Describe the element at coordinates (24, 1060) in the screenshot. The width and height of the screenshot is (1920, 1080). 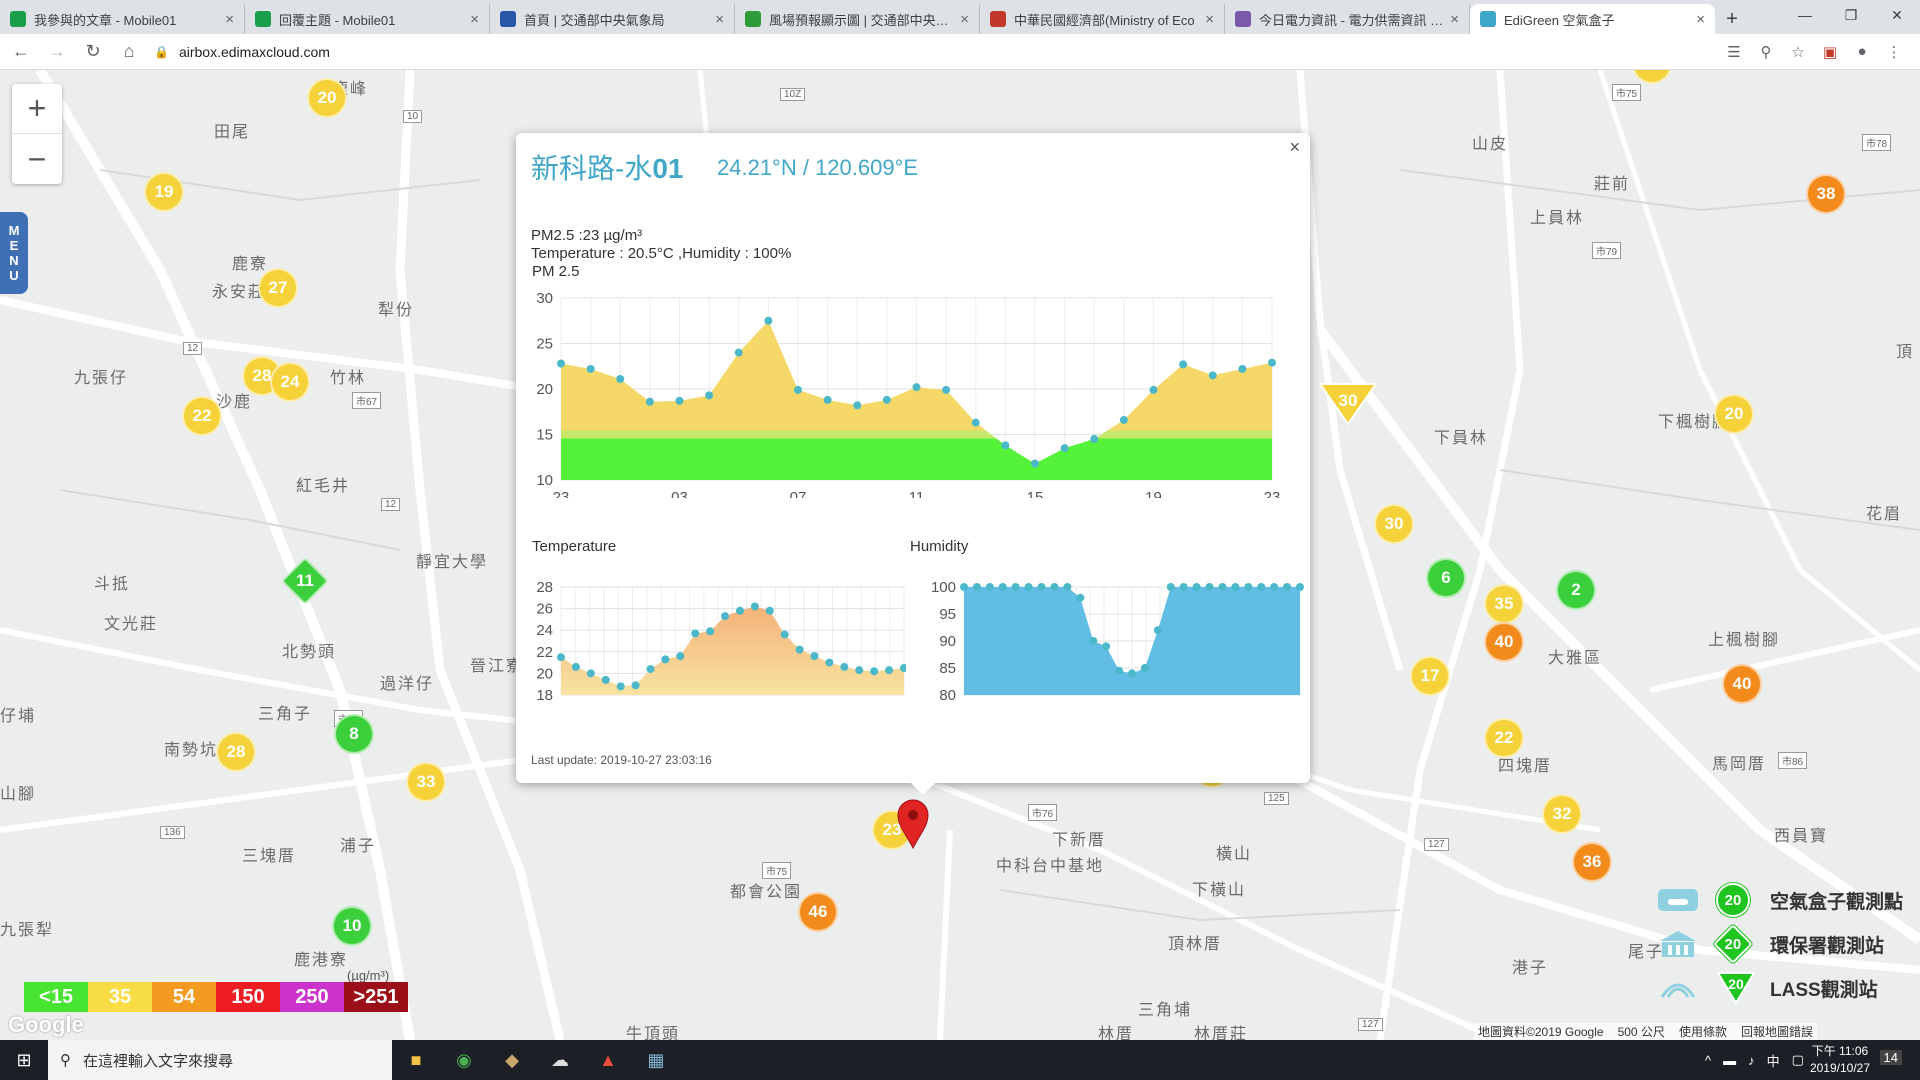
I see `windows-start-icon: ⊞` at that location.